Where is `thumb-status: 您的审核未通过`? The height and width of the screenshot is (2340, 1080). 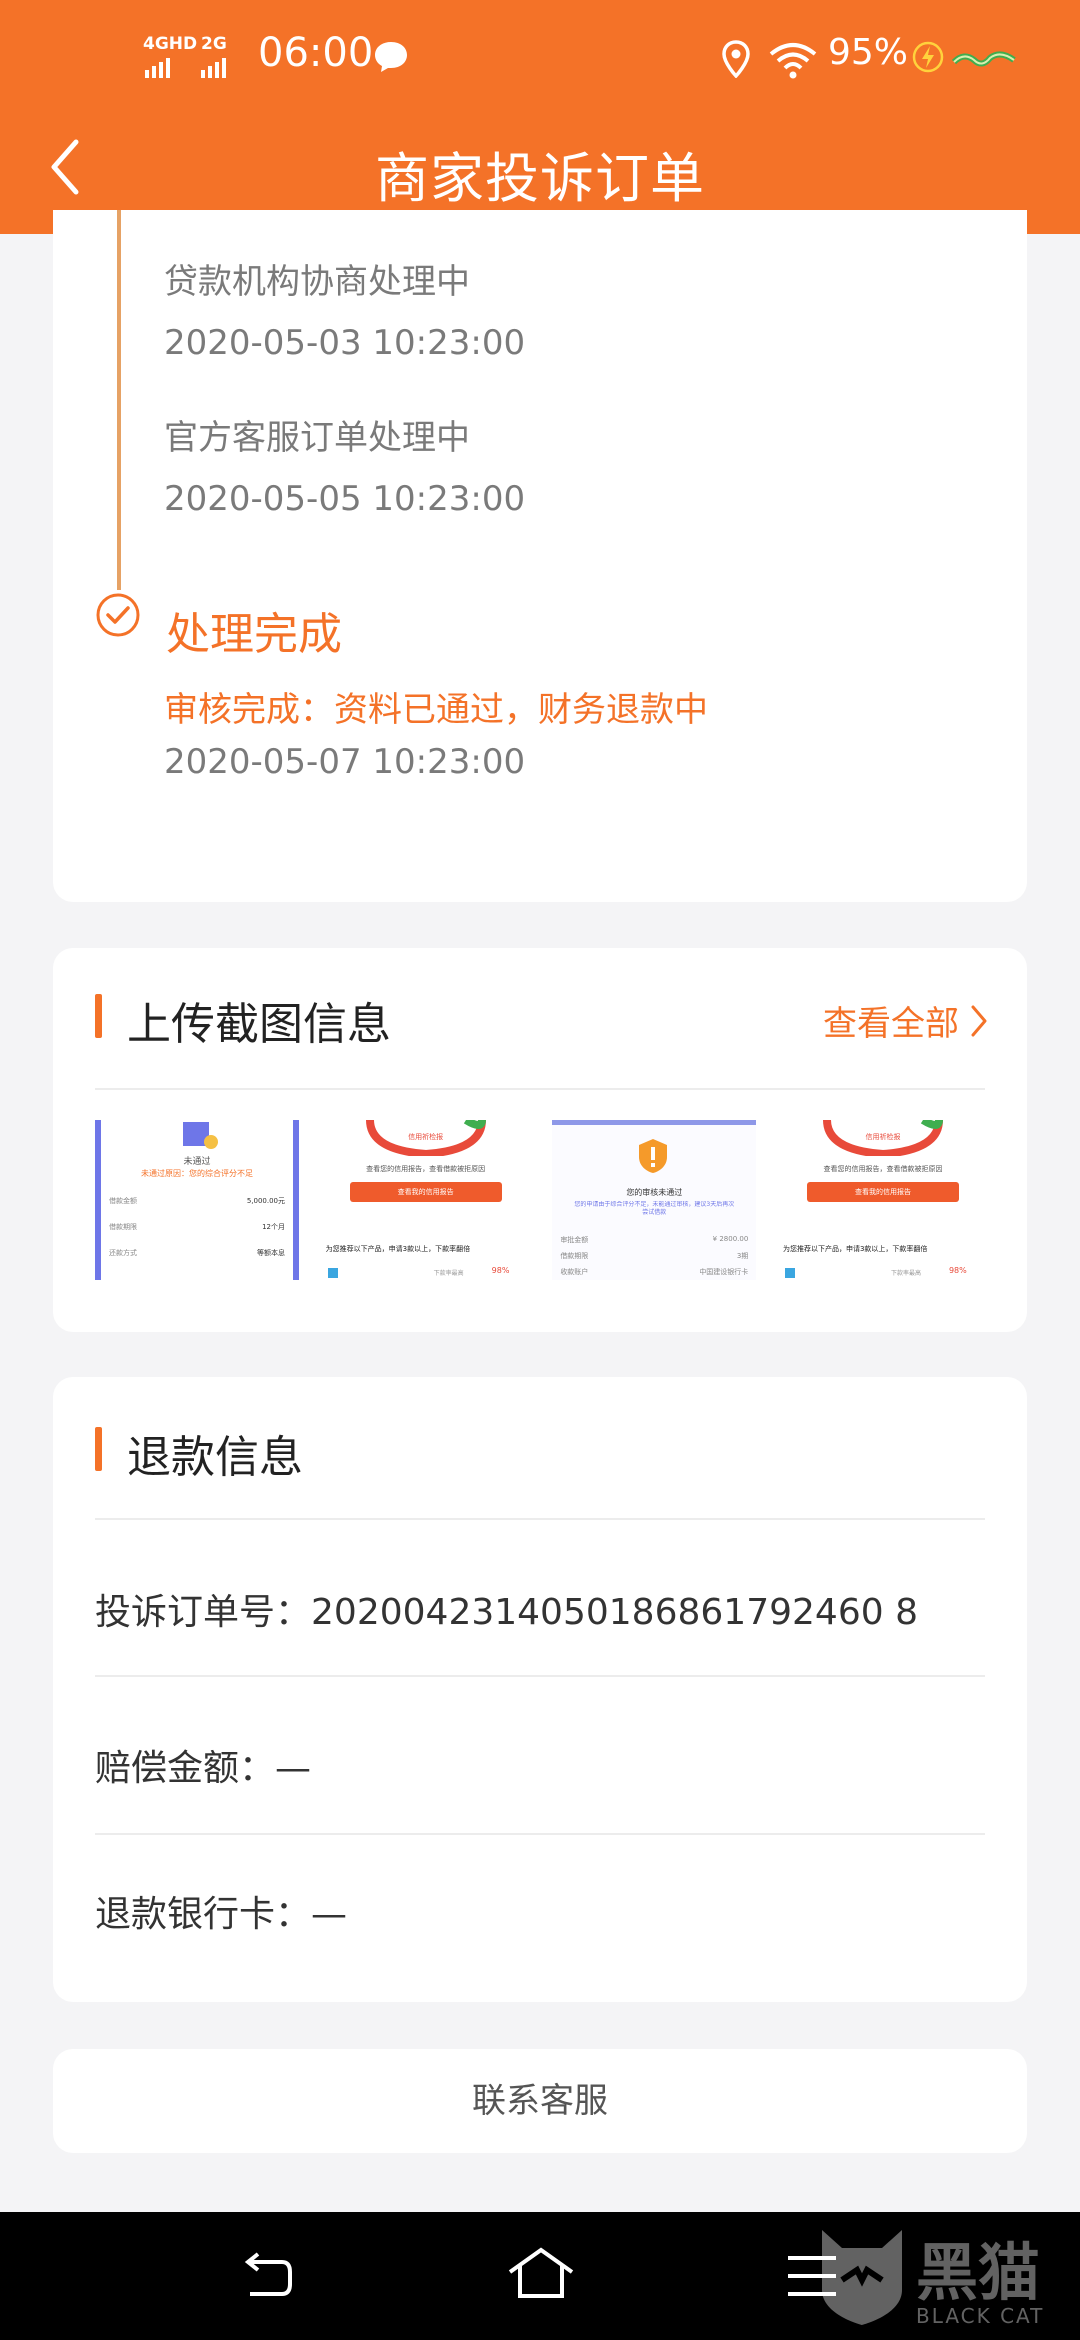
thumb-status: 您的审核未通过 is located at coordinates (654, 1192).